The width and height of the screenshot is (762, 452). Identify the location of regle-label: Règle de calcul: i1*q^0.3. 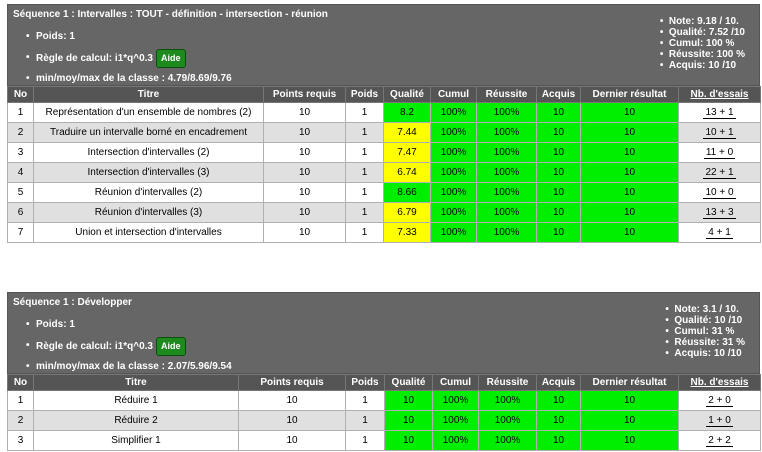
(94, 347).